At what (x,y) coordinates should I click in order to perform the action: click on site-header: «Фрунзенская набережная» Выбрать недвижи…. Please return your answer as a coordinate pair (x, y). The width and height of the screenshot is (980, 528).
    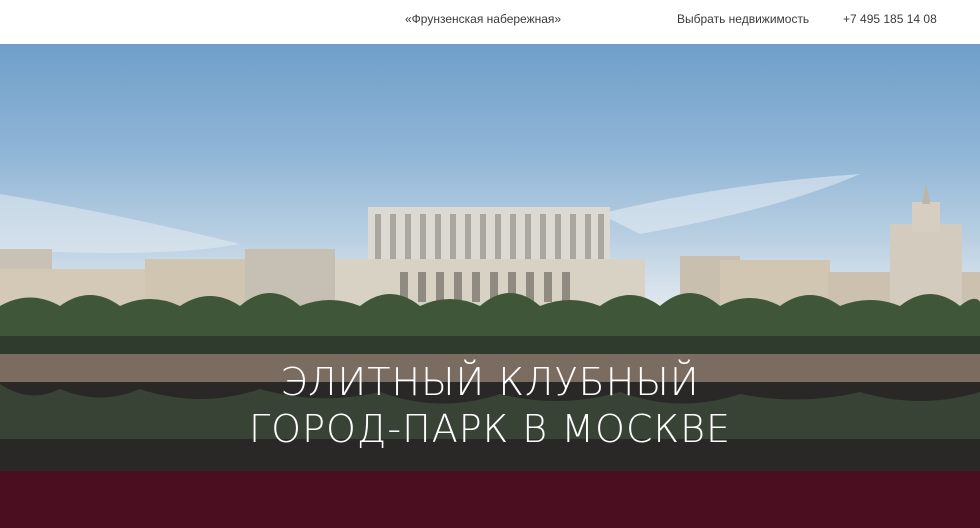
    Looking at the image, I should click on (490, 22).